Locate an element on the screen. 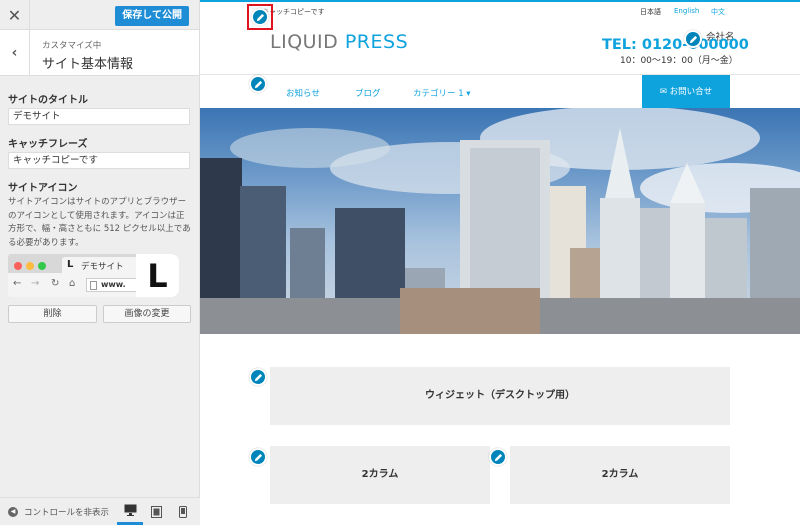 The image size is (800, 525). contact-button: ✉ お問い合せ is located at coordinates (686, 92).